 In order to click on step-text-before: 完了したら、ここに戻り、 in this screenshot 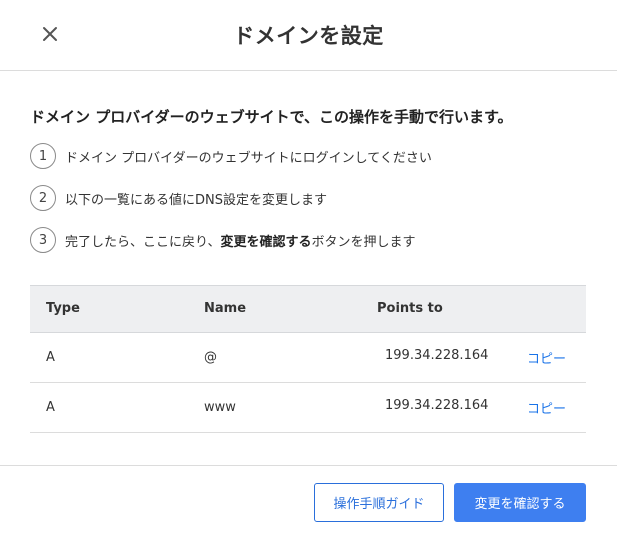, I will do `click(143, 242)`.